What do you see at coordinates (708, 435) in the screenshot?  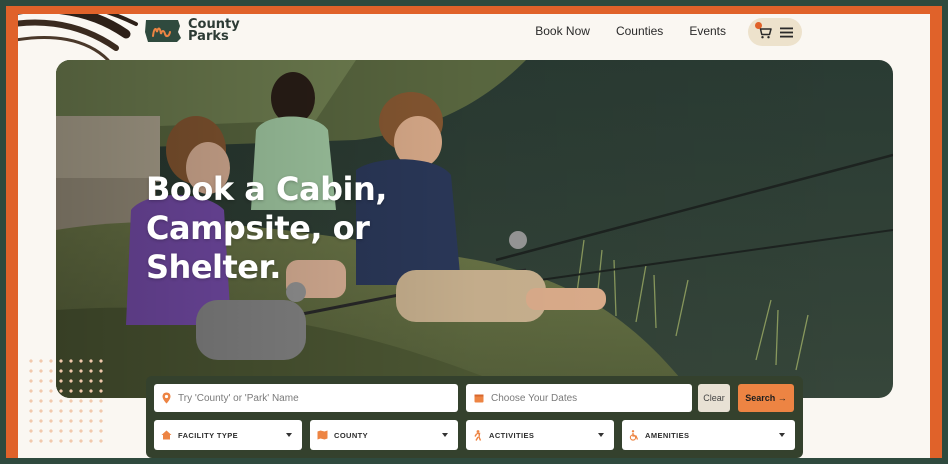 I see `amenities-select: AMENITIES` at bounding box center [708, 435].